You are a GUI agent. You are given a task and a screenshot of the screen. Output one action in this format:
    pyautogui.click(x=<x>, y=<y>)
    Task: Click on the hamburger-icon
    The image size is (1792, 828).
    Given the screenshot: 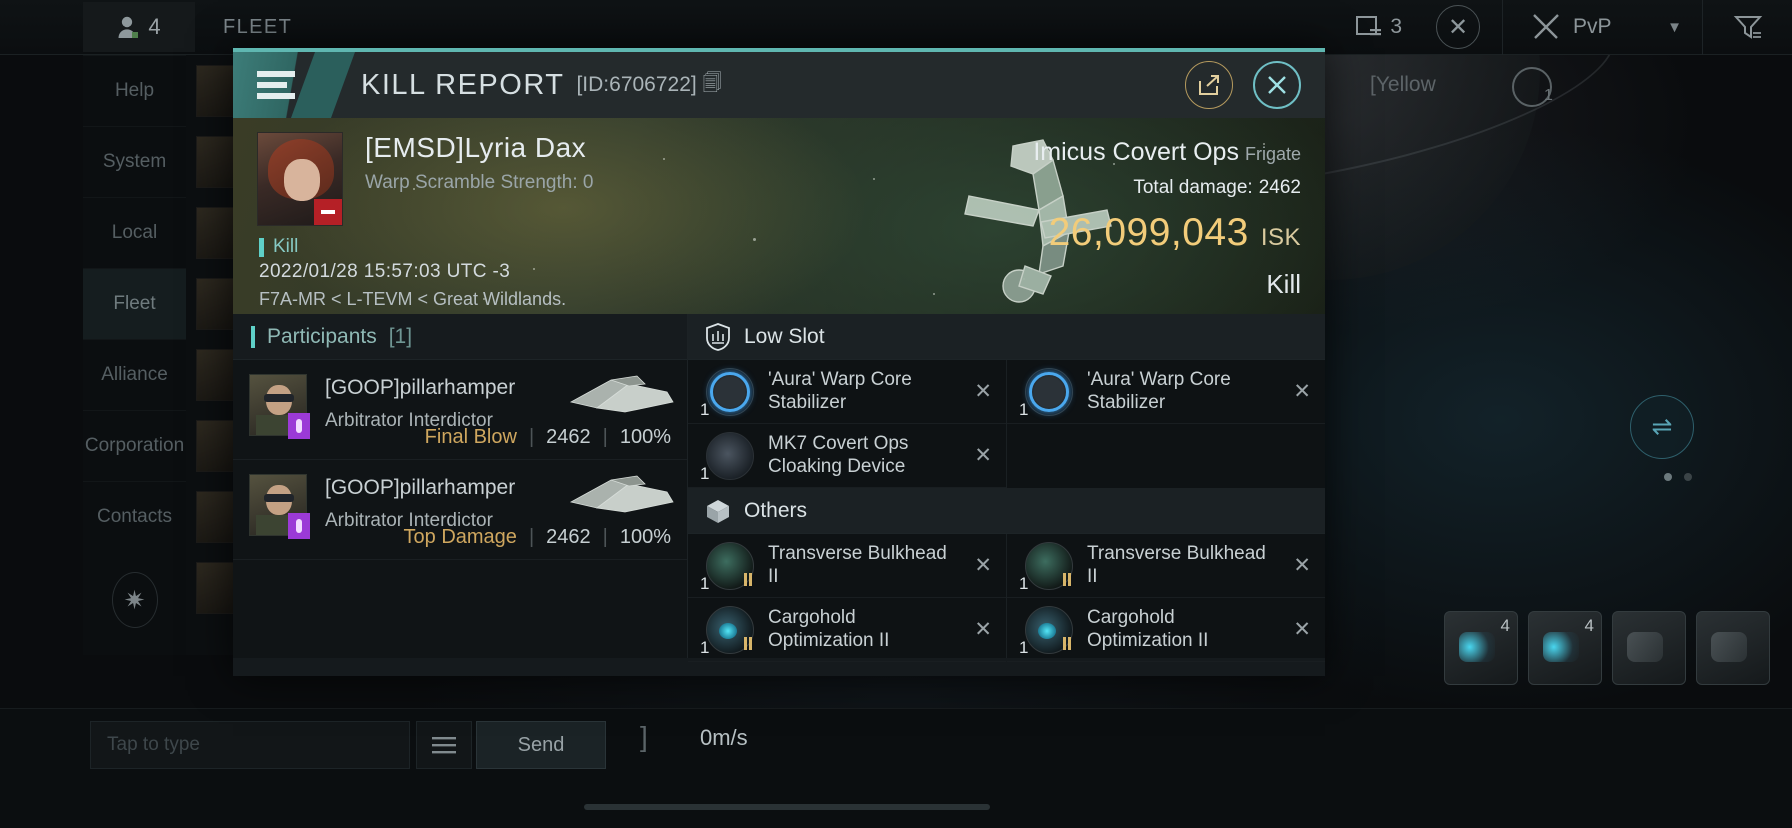 What is the action you would take?
    pyautogui.click(x=276, y=85)
    